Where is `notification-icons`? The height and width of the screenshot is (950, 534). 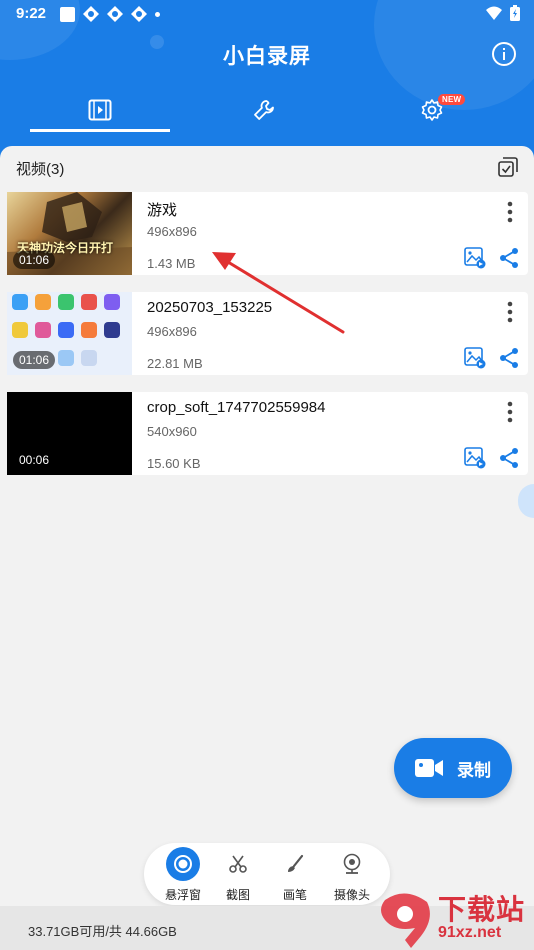
notification-icons is located at coordinates (110, 14).